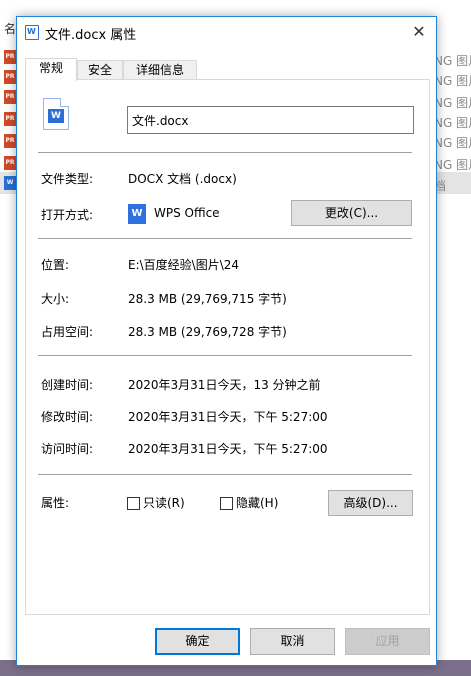  I want to click on word-icon-letter: W, so click(56, 116).